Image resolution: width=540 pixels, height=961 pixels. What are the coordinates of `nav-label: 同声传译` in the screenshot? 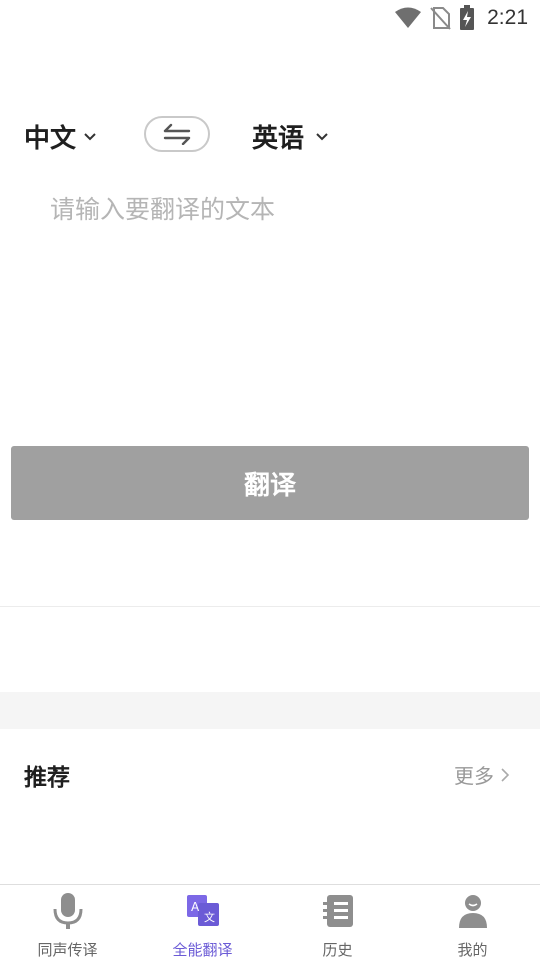 It's located at (67, 950).